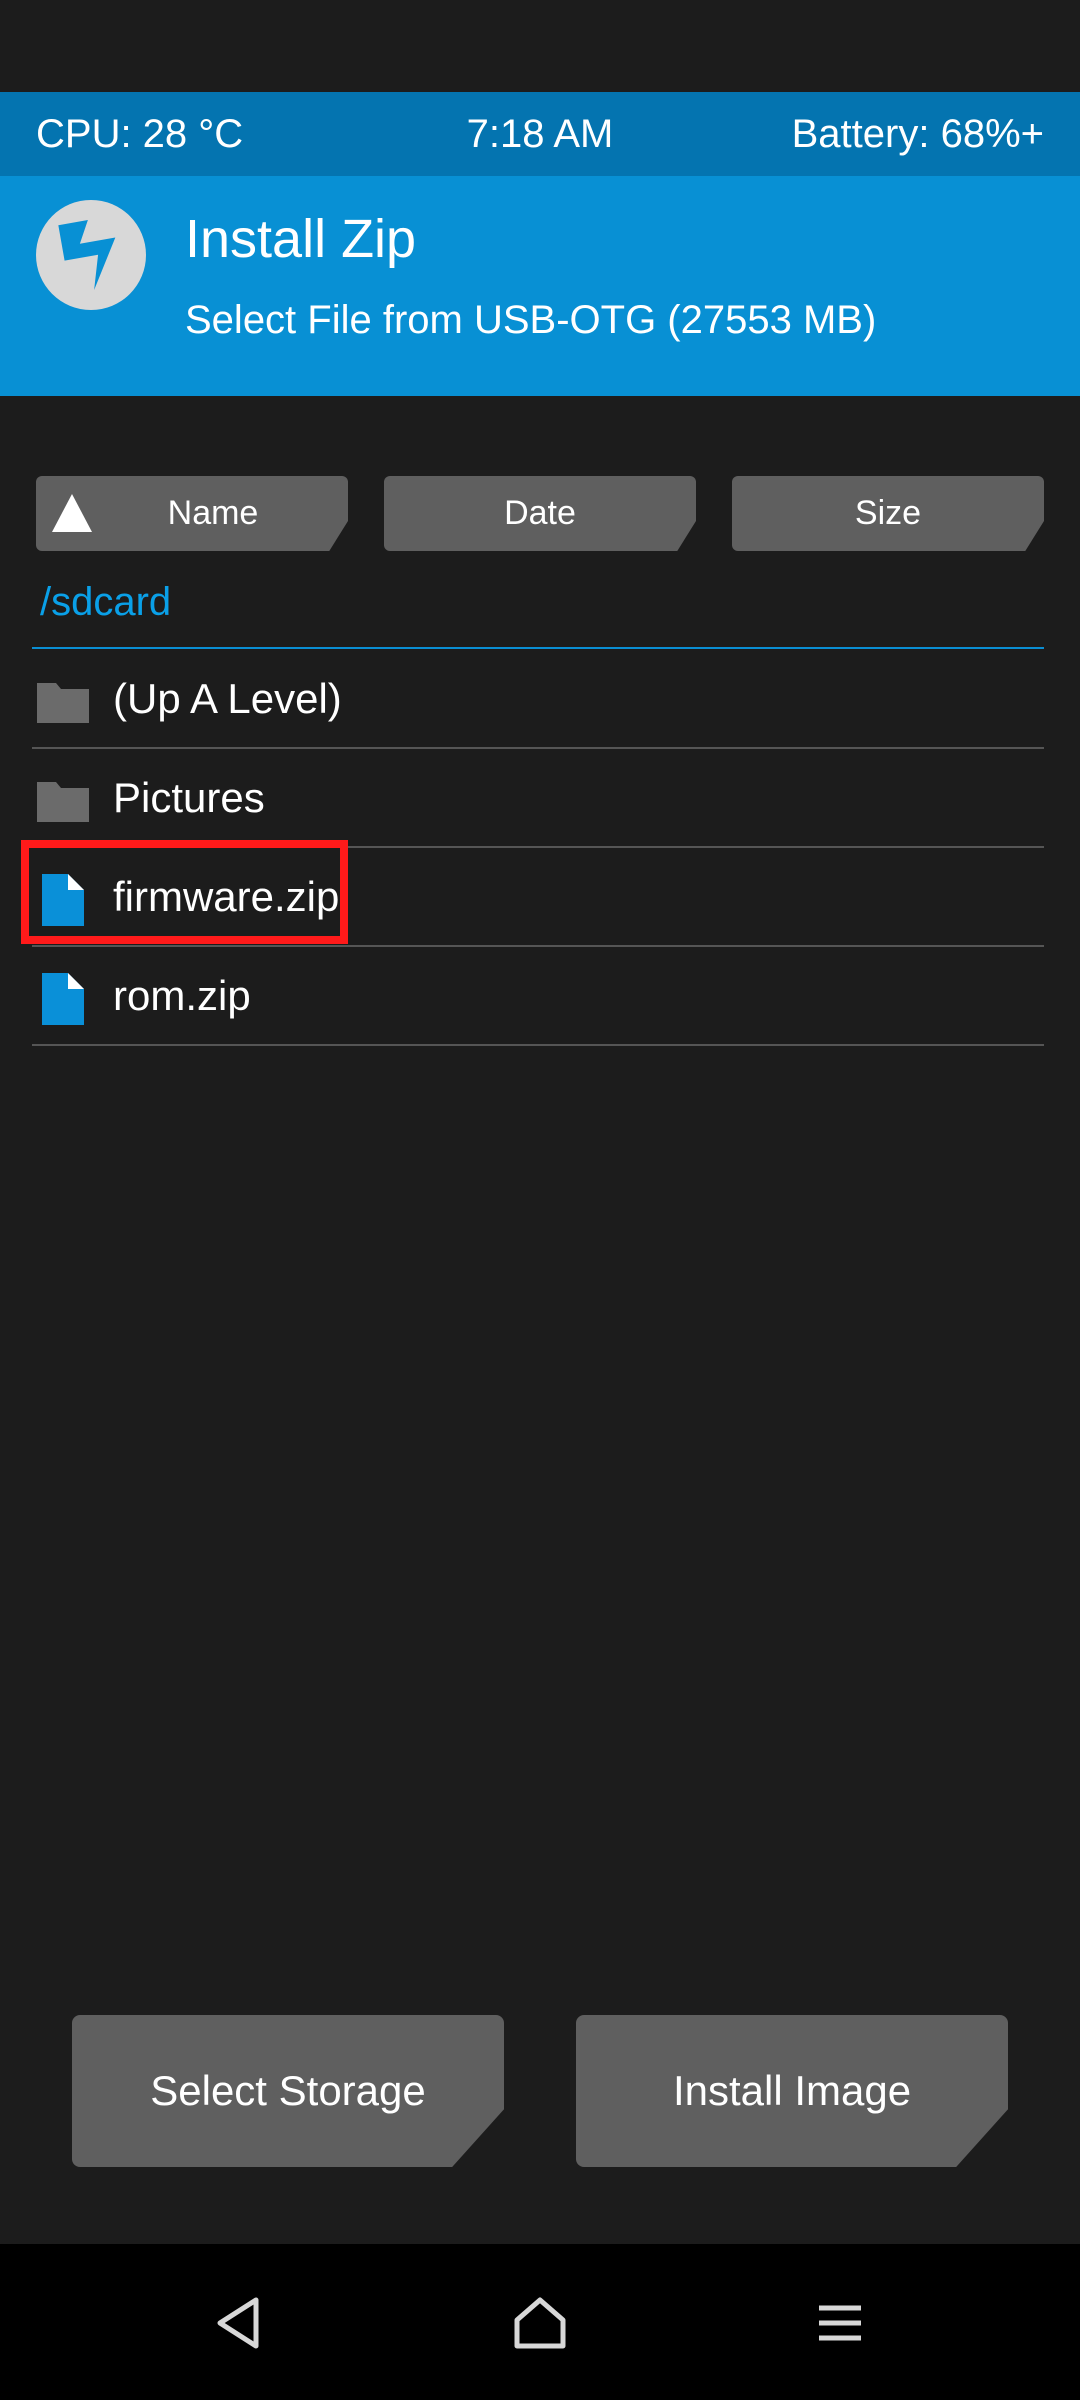 The width and height of the screenshot is (1080, 2400). Describe the element at coordinates (538, 648) in the screenshot. I see `path-divider` at that location.